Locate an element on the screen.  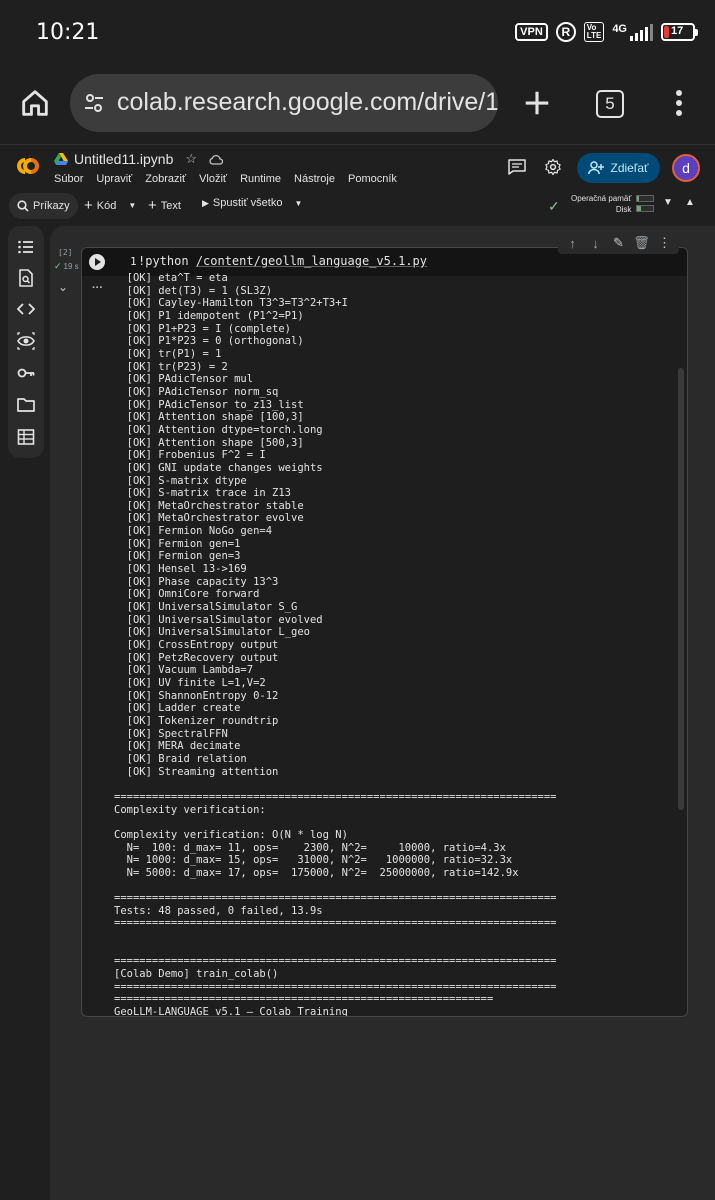
execution-time: ✓ 19 s is located at coordinates (66, 266).